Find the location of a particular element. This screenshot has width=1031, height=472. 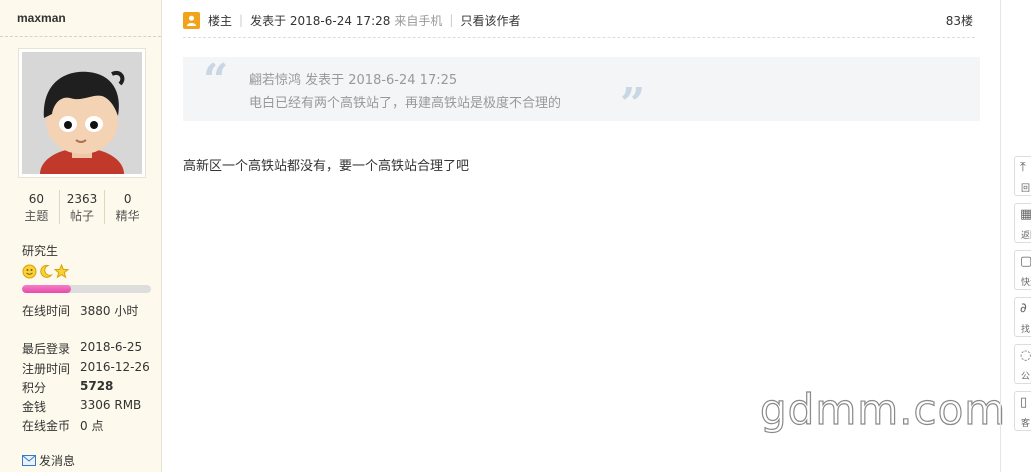

info-label: 在线金币 is located at coordinates (46, 426).